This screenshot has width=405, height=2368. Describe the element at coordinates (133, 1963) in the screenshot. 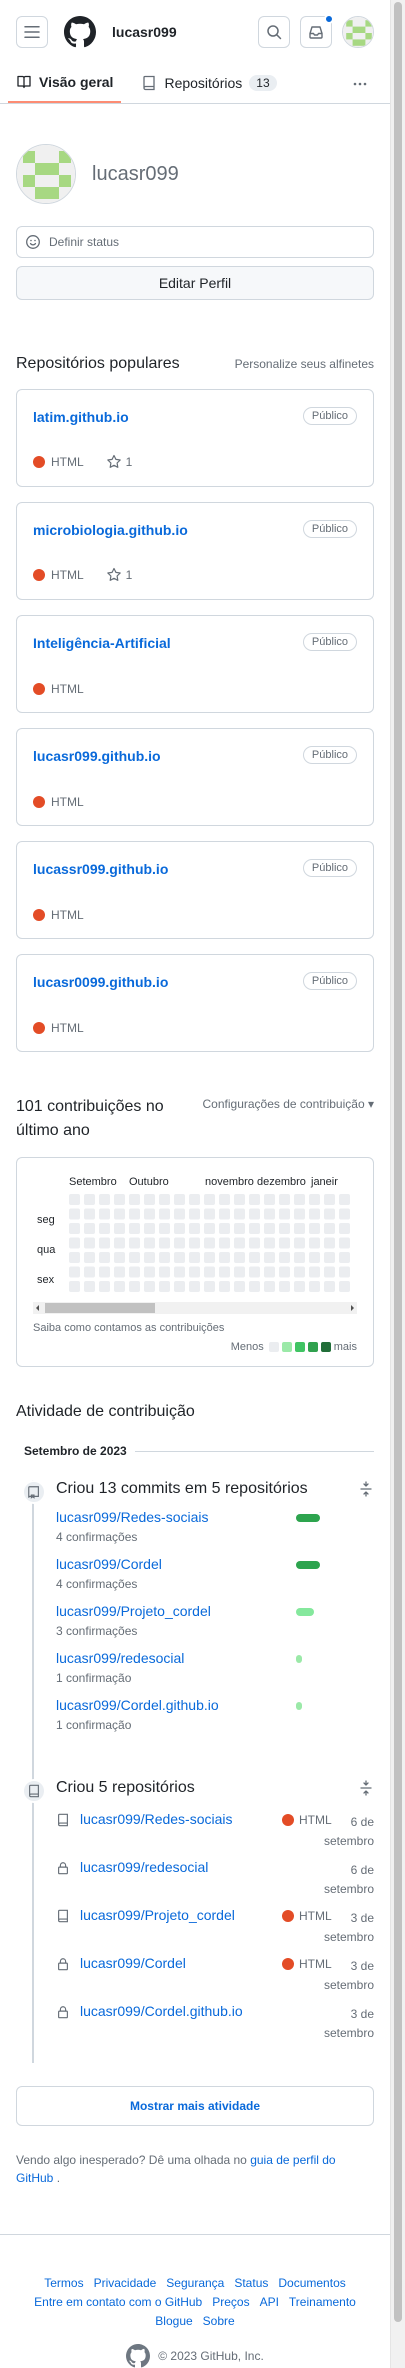

I see `created-repo-link: lucasr099/Cordel` at that location.